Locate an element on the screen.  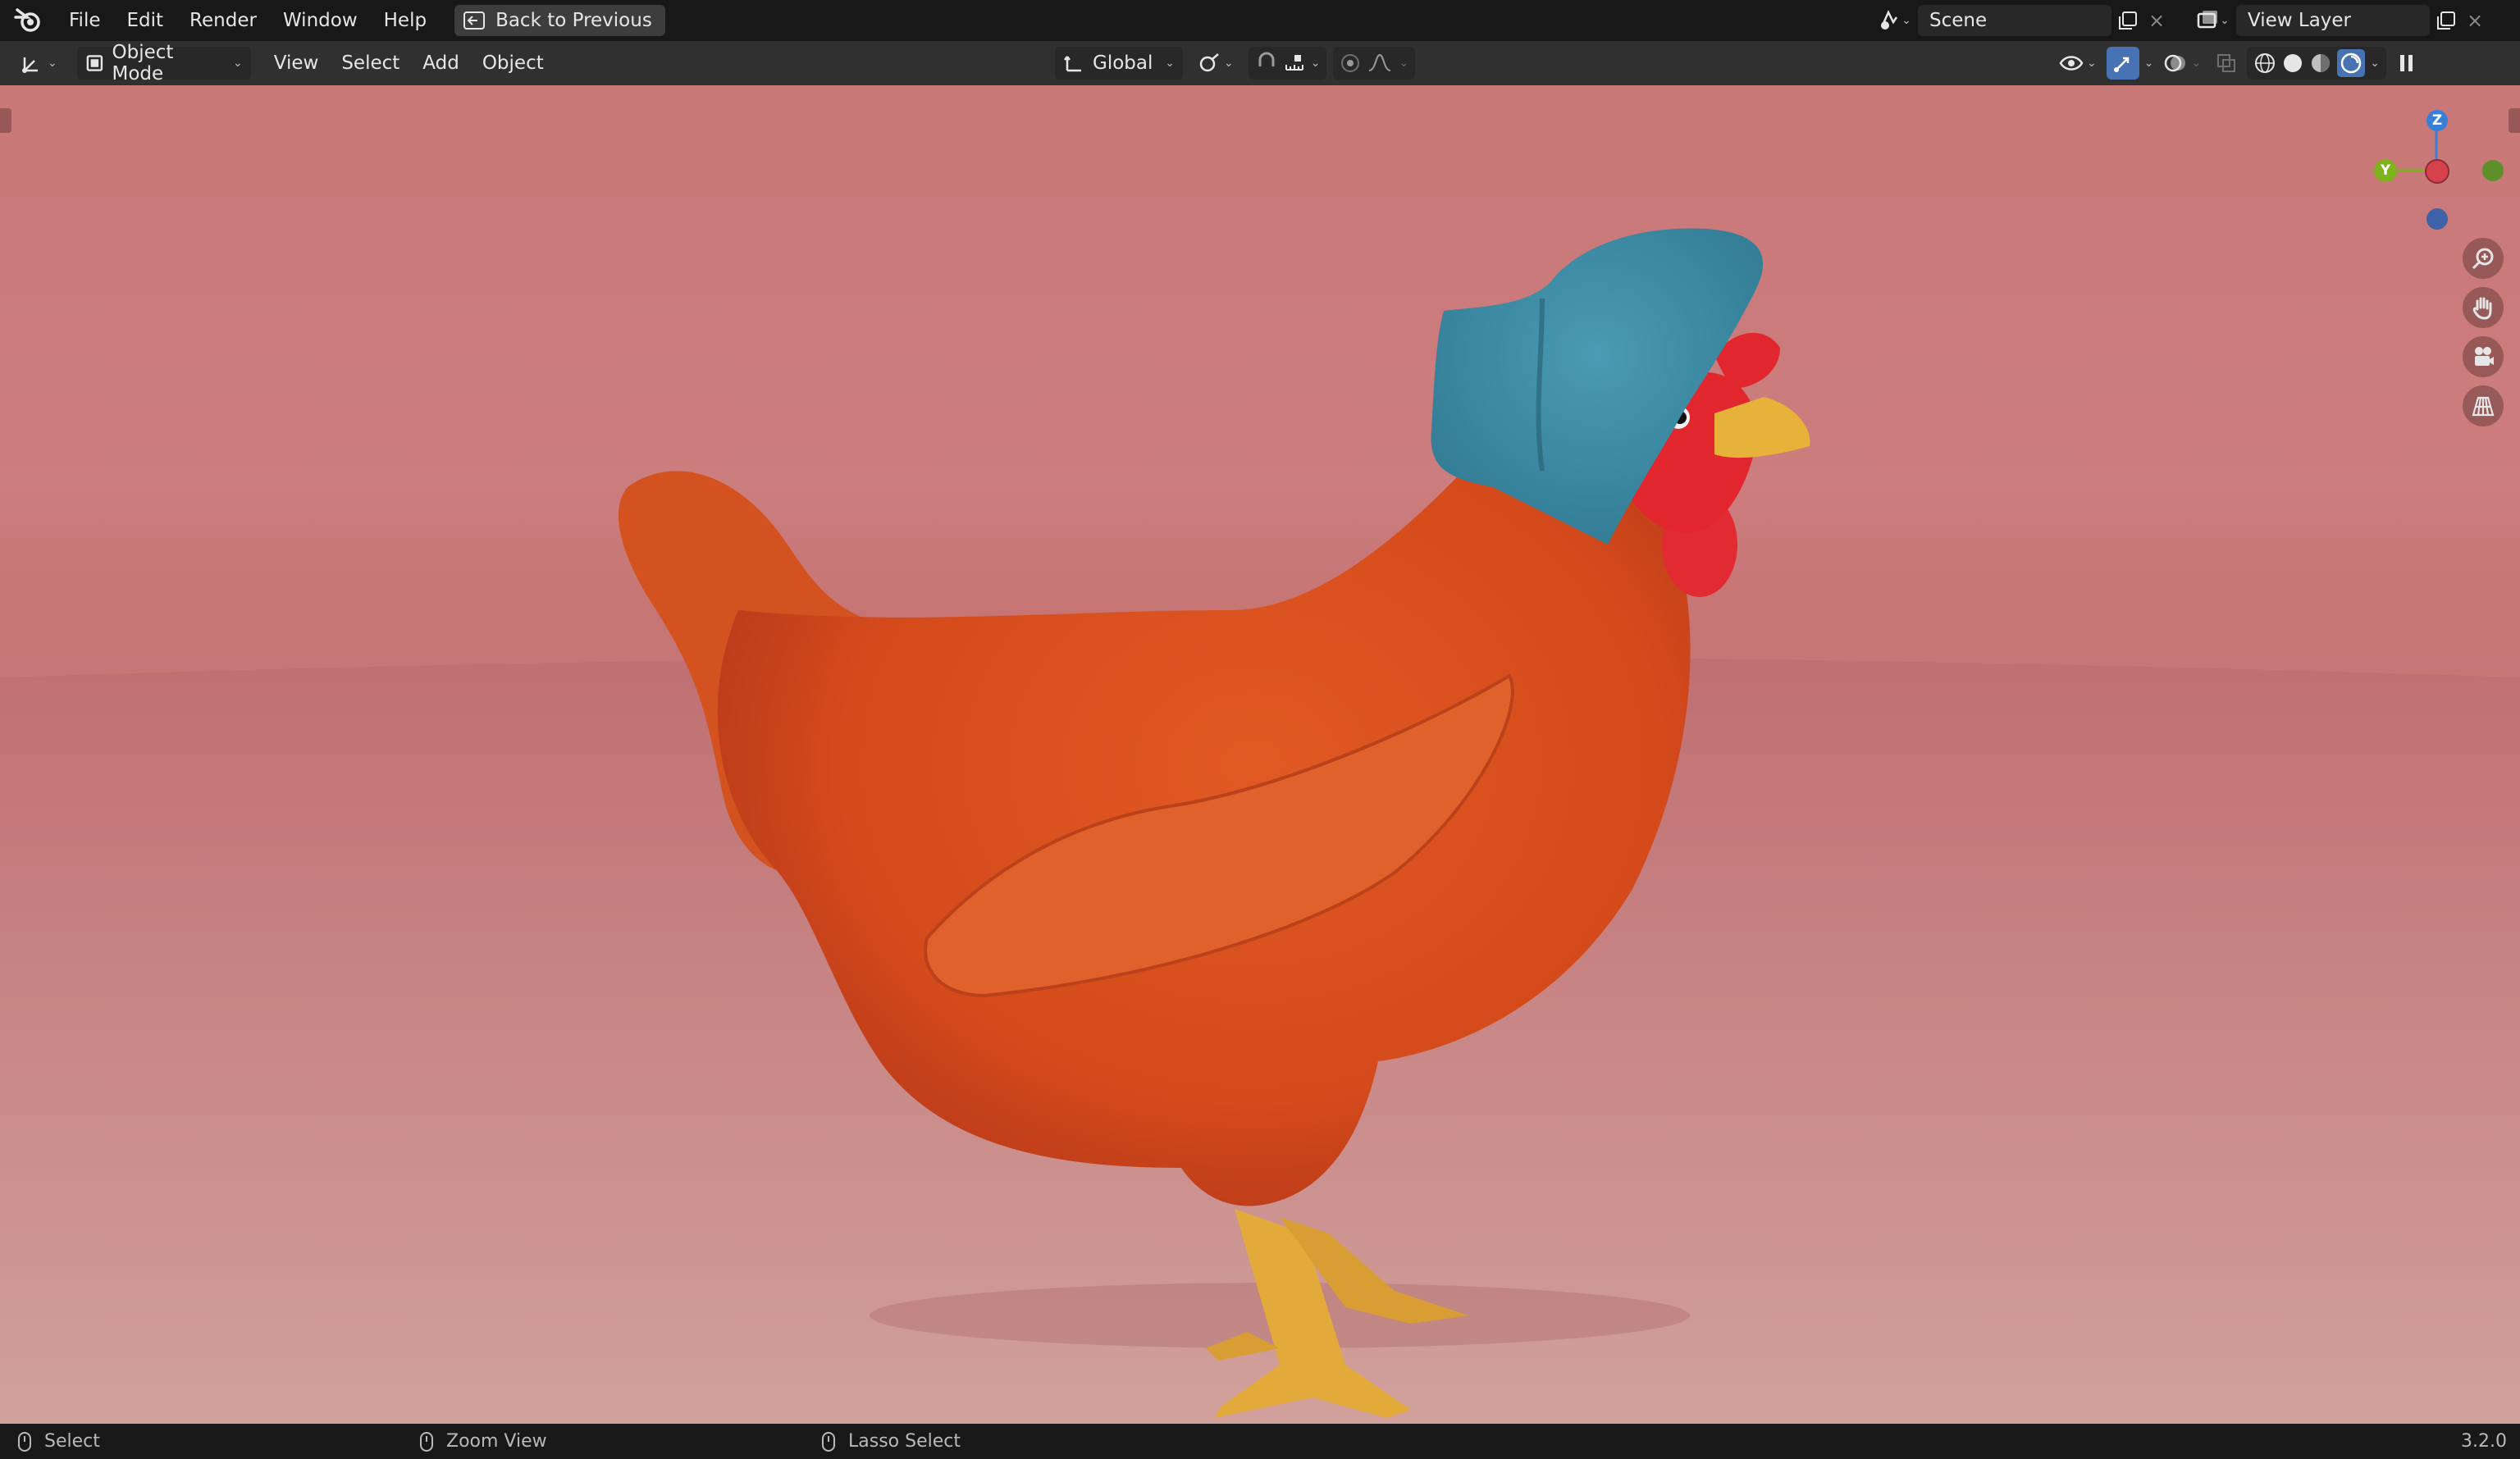
status-right-click: Lasso Select is located at coordinates (891, 1441).